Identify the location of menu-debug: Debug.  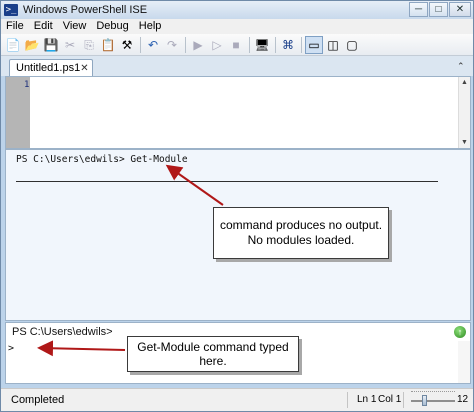
(112, 26).